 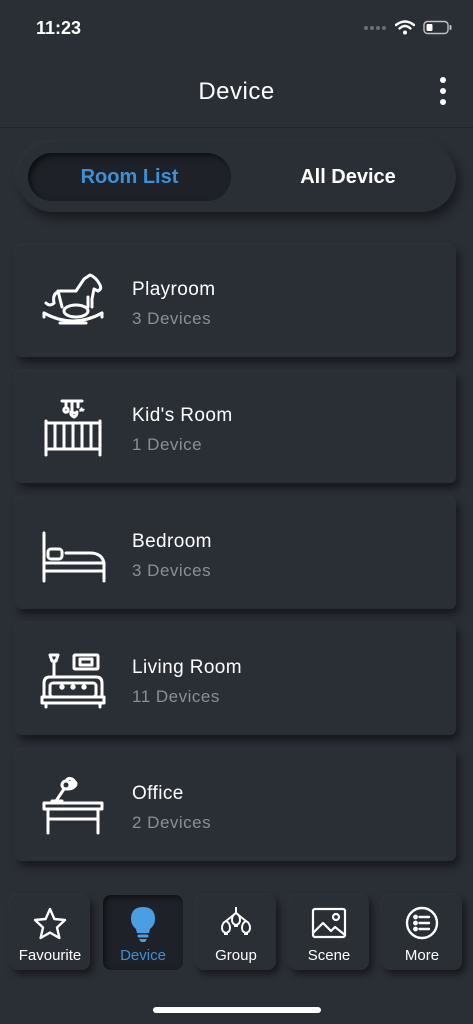 I want to click on tab-label: Group, so click(x=236, y=955).